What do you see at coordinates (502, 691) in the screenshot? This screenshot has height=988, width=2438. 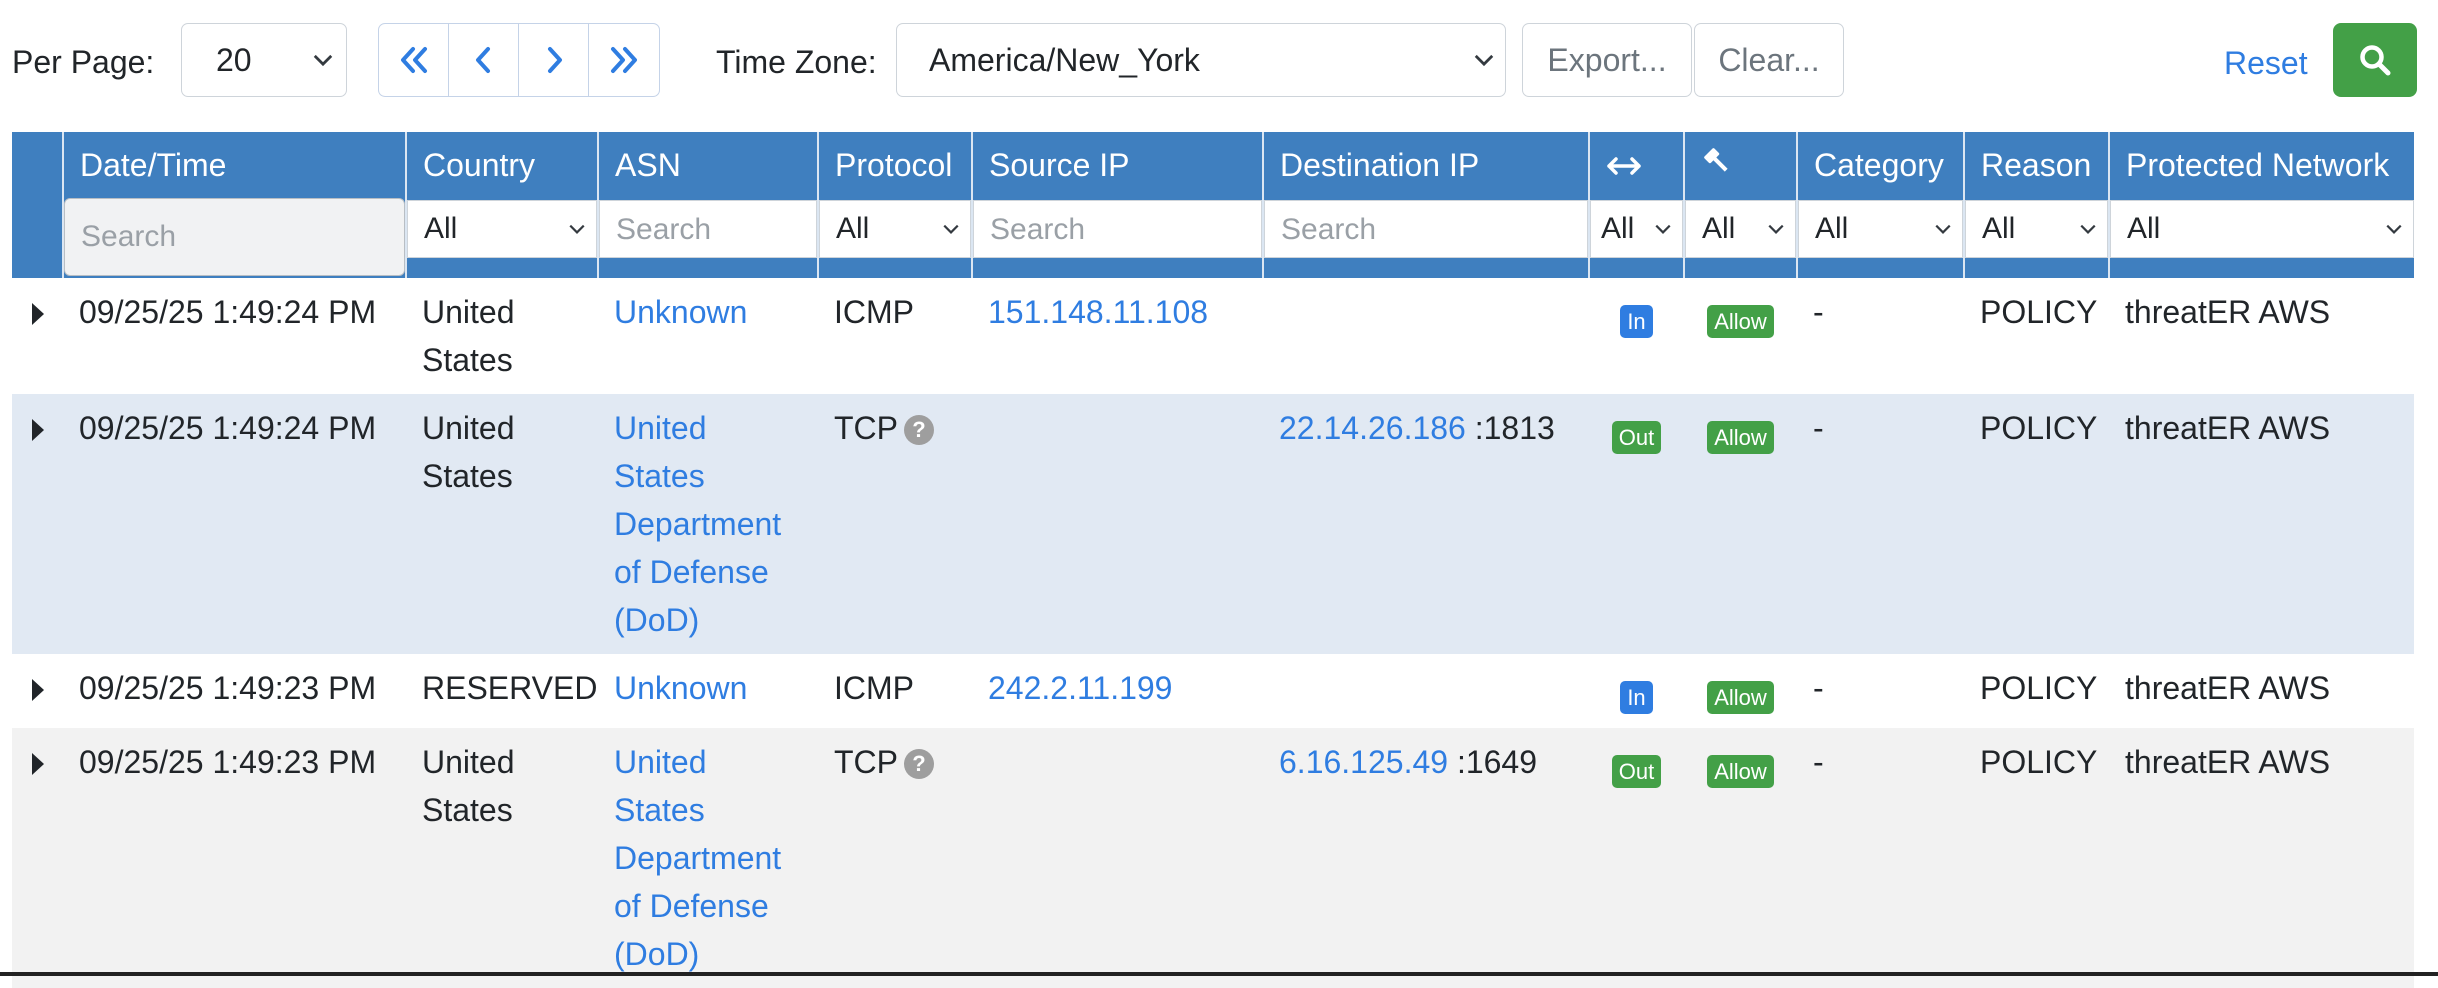 I see `cell-country: RESERVED` at bounding box center [502, 691].